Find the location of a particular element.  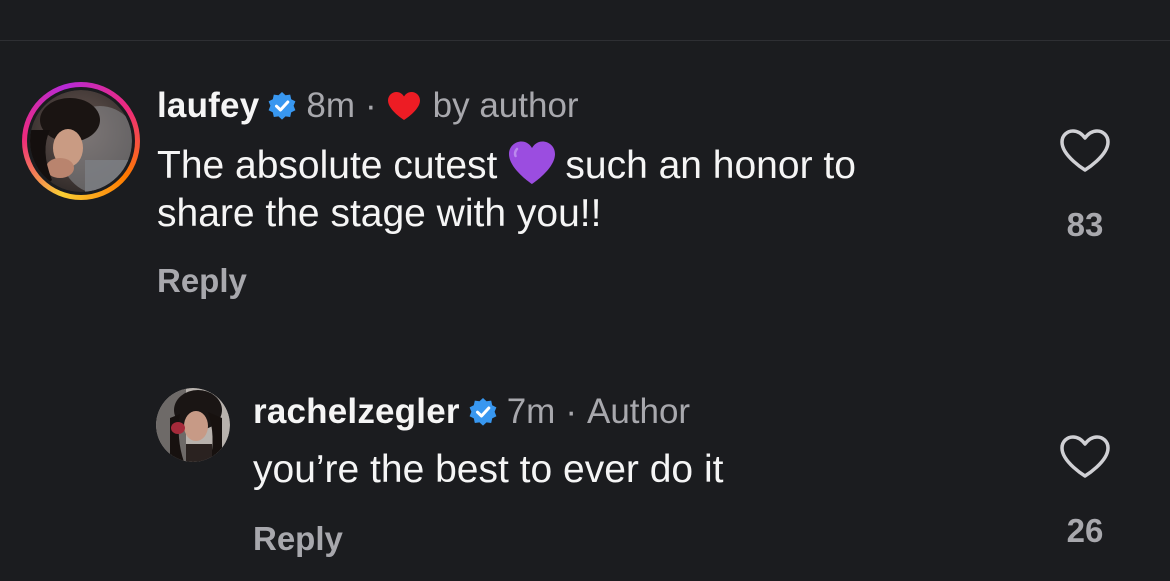

comment-line-1: The absolute cutest such an honor to is located at coordinates (506, 165).